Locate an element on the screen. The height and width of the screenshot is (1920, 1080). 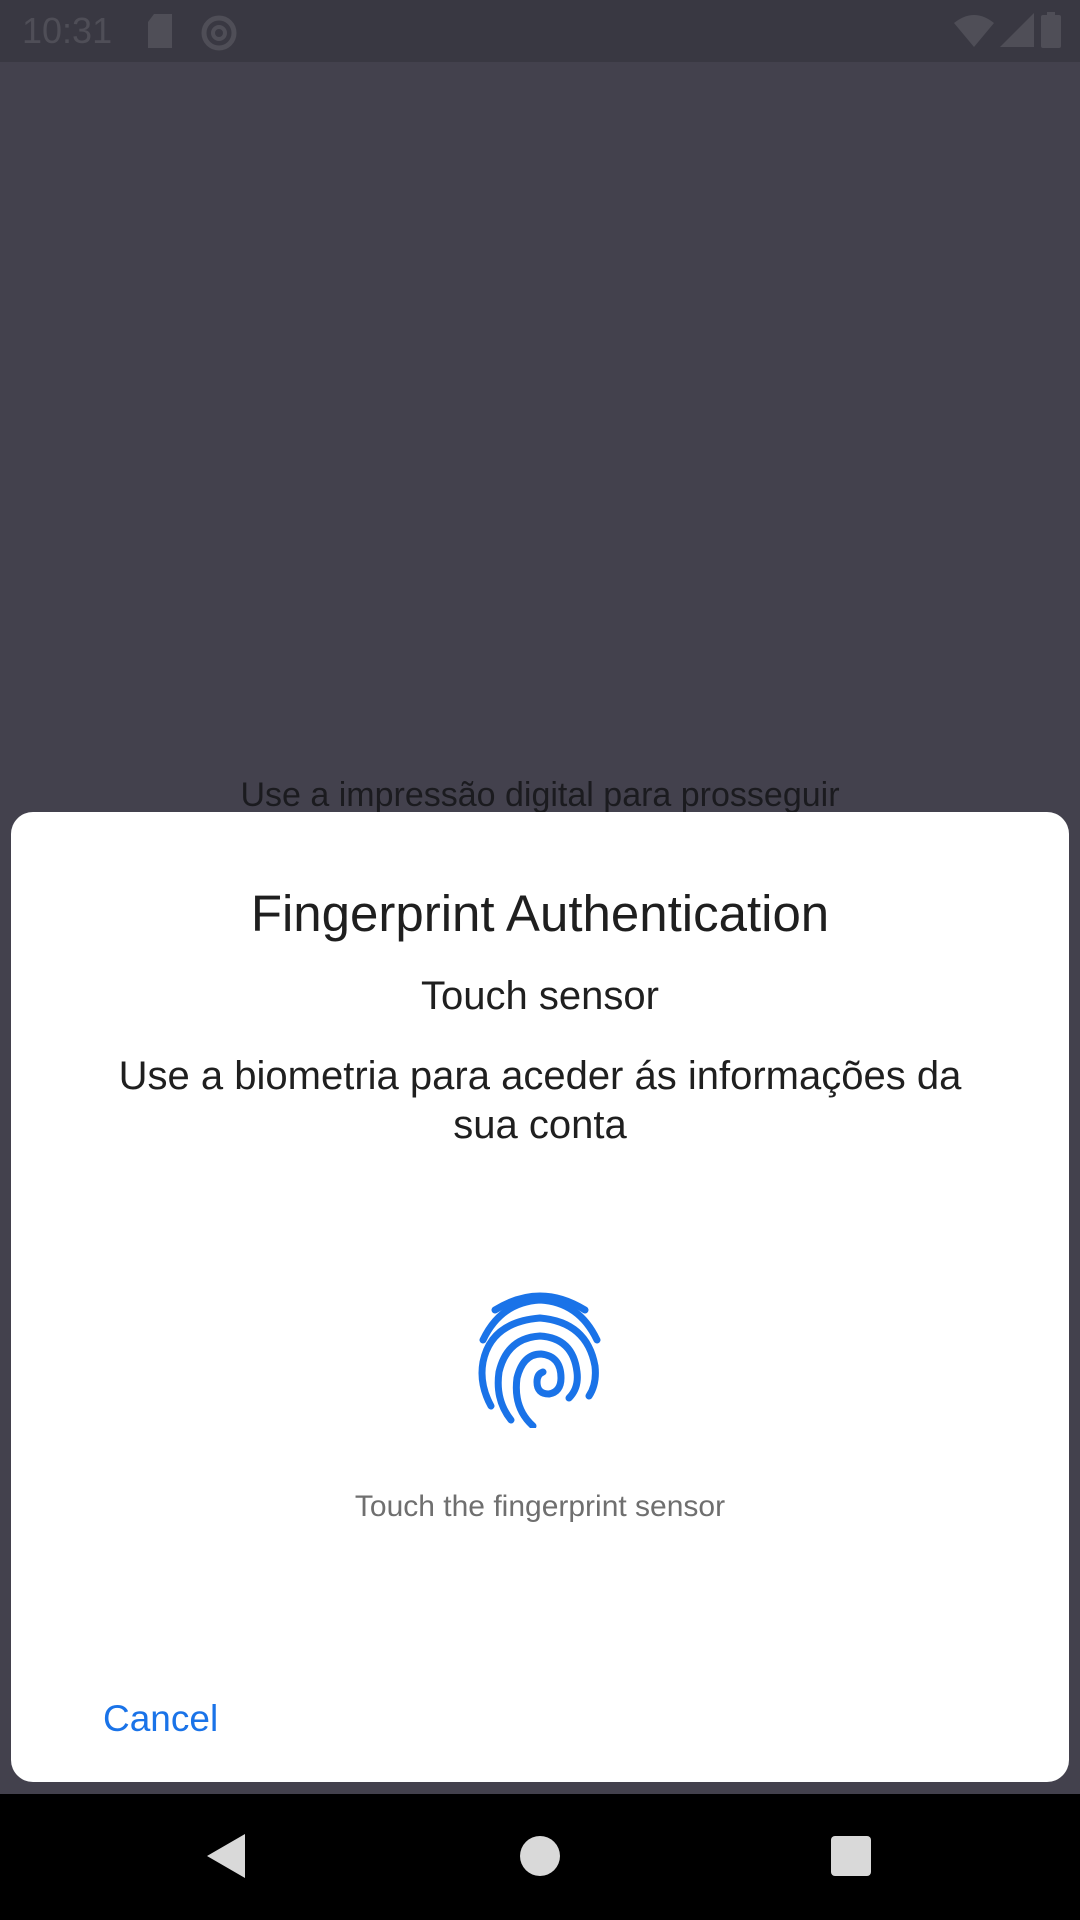
dialog-help-text: Touch the fingerprint sensor is located at coordinates (540, 1506).